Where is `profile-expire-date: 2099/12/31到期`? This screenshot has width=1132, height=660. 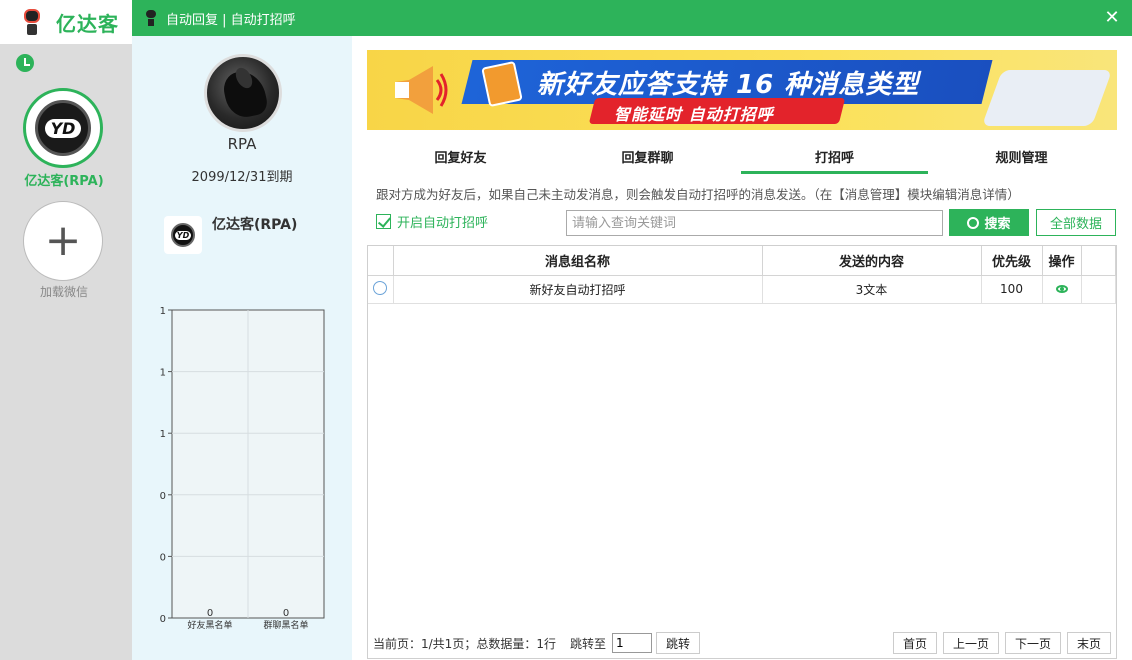 profile-expire-date: 2099/12/31到期 is located at coordinates (242, 177).